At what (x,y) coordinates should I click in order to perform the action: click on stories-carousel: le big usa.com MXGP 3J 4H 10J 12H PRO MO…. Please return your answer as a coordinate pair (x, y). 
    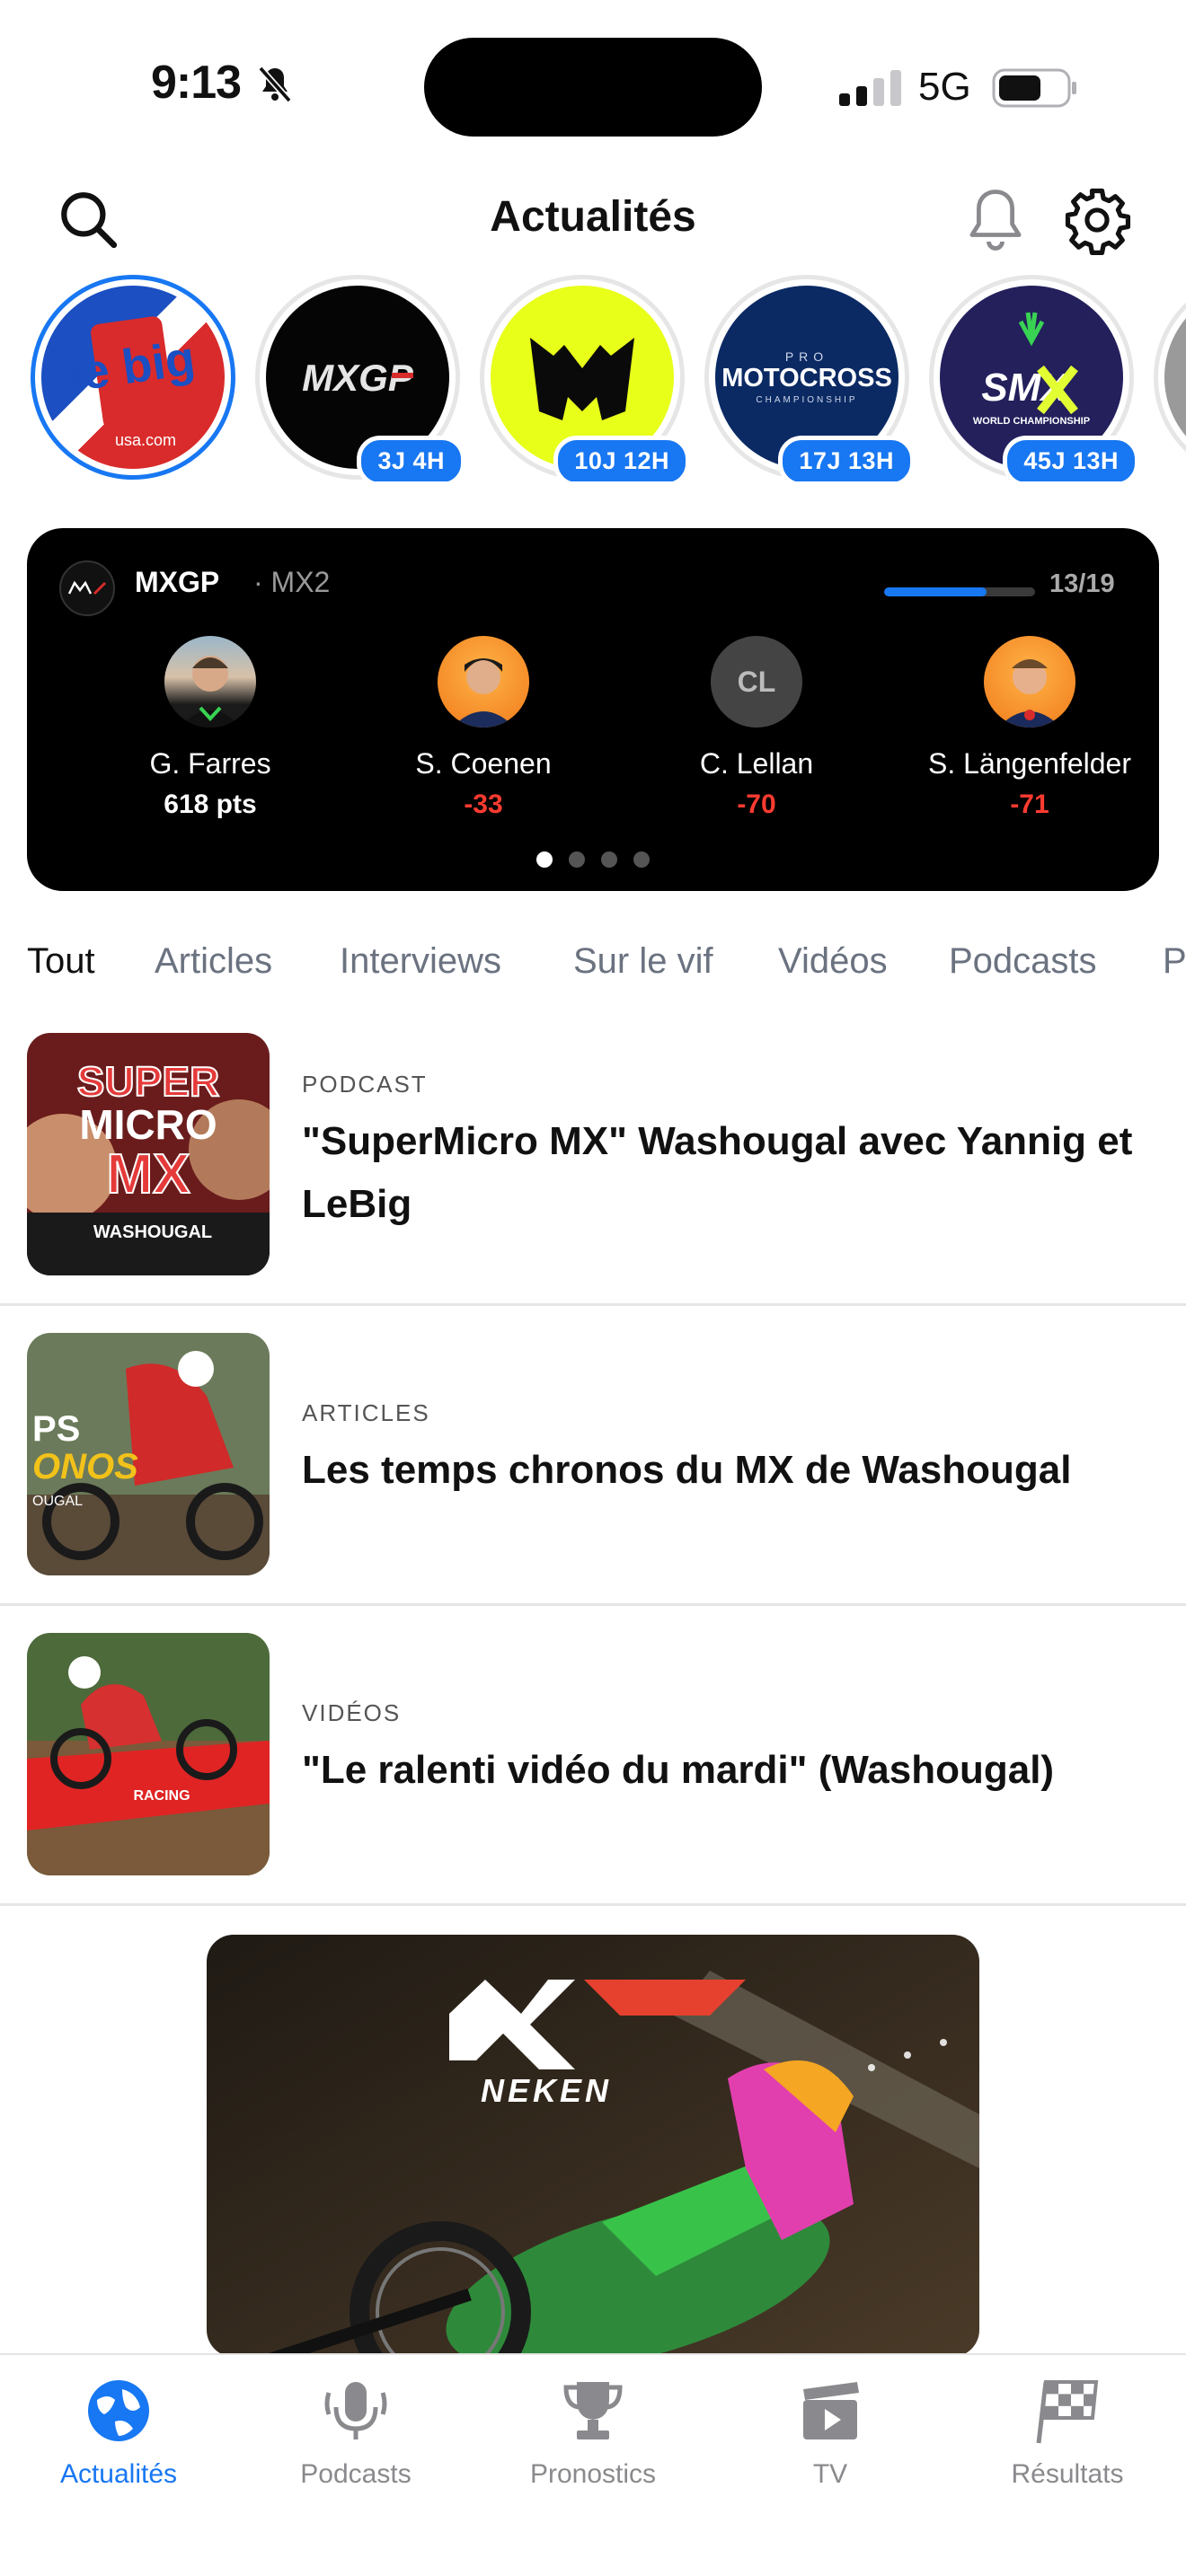
    Looking at the image, I should click on (593, 378).